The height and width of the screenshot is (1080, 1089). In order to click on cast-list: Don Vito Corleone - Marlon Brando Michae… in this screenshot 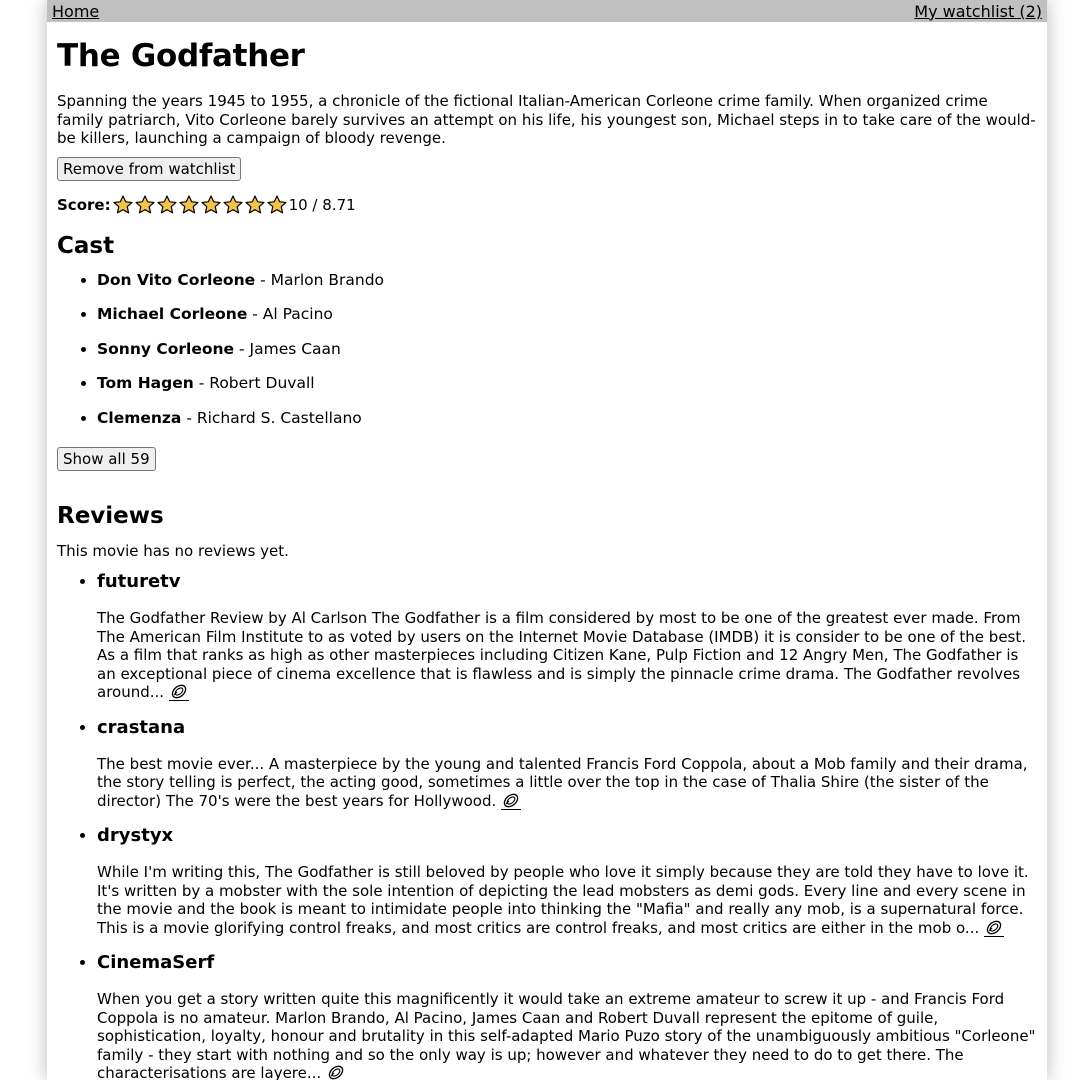, I will do `click(547, 357)`.